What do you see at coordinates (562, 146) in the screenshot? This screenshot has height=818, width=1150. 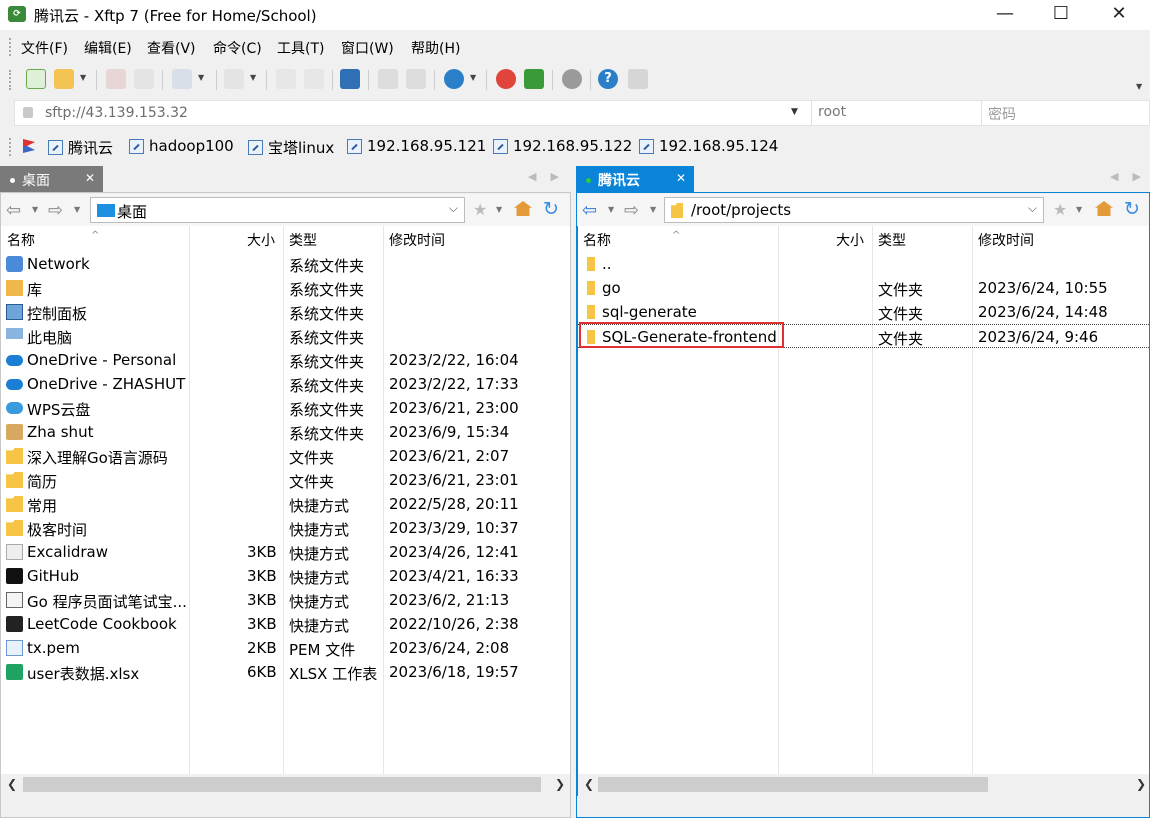 I see `link-192-122: 192.168.95.122` at bounding box center [562, 146].